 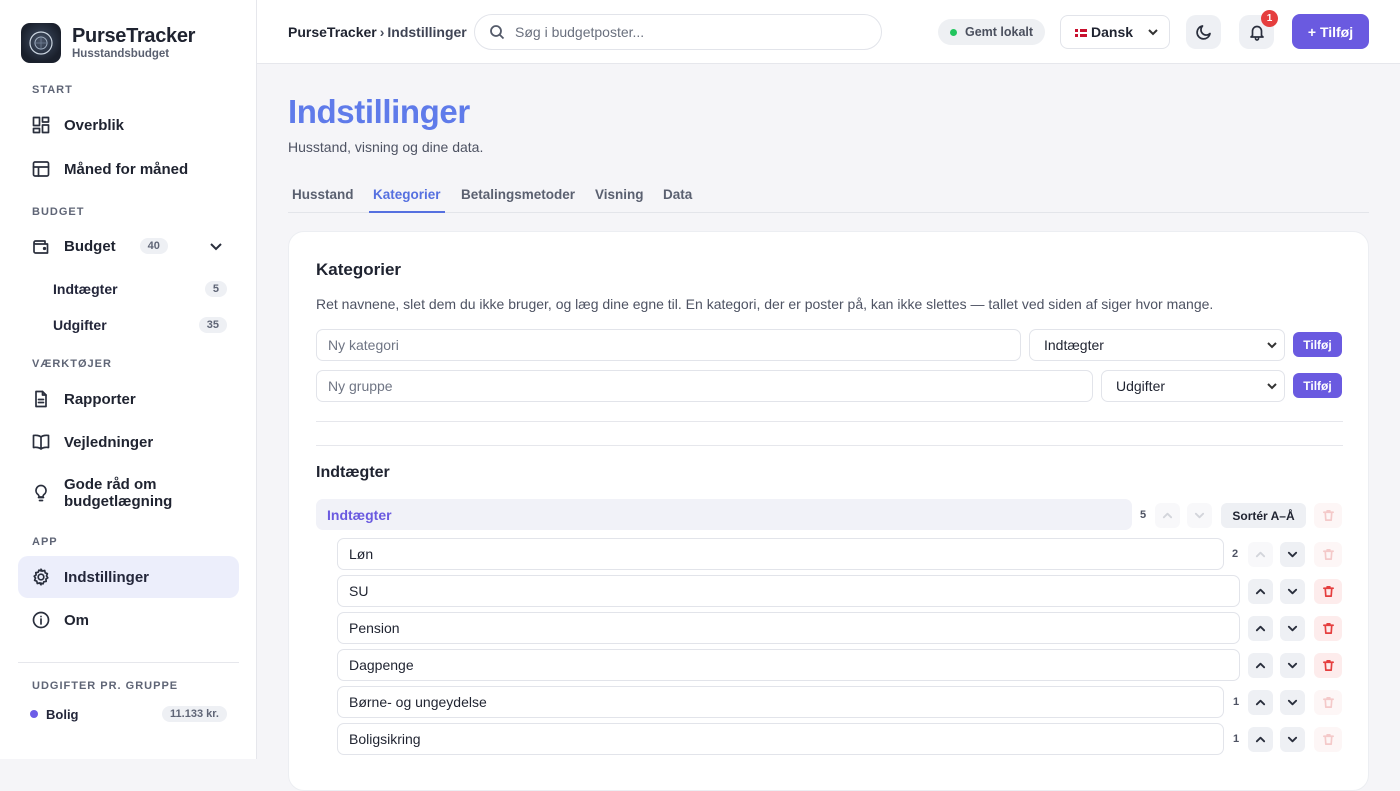 I want to click on brand-name: PurseTracker, so click(x=134, y=36).